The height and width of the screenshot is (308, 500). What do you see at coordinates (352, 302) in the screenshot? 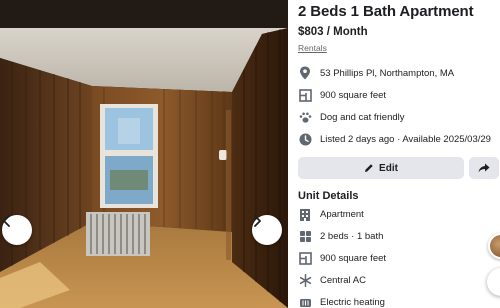
I see `heating-text: Electric heating` at bounding box center [352, 302].